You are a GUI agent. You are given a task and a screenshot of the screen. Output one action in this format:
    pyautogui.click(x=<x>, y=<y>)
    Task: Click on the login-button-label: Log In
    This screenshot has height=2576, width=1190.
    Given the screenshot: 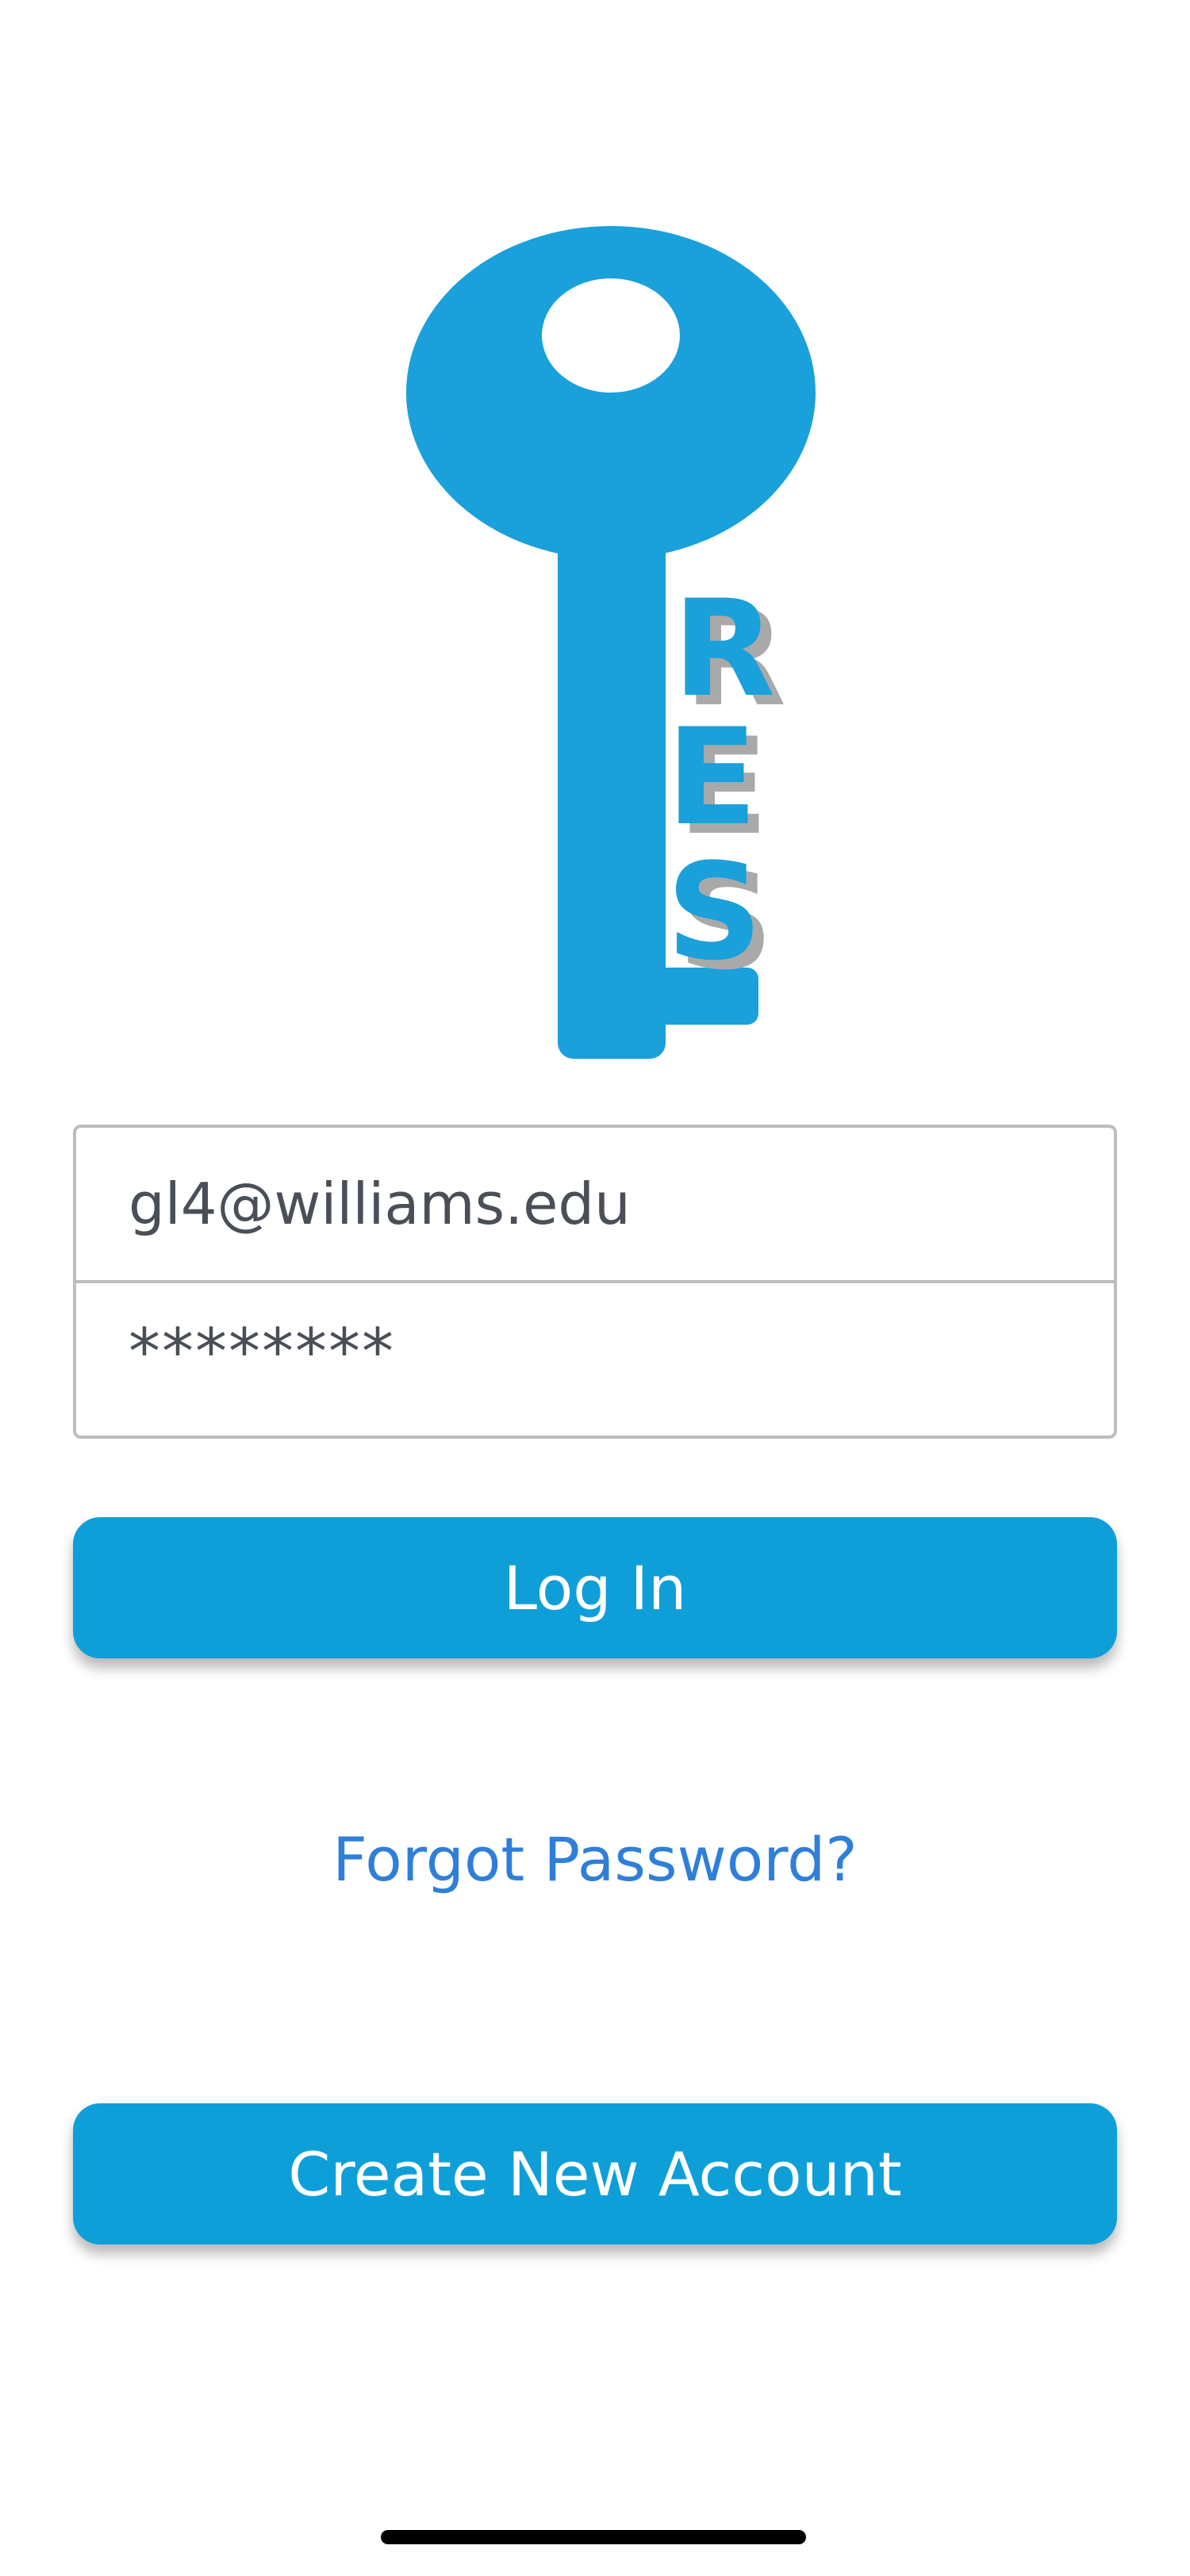 What is the action you would take?
    pyautogui.click(x=595, y=1587)
    